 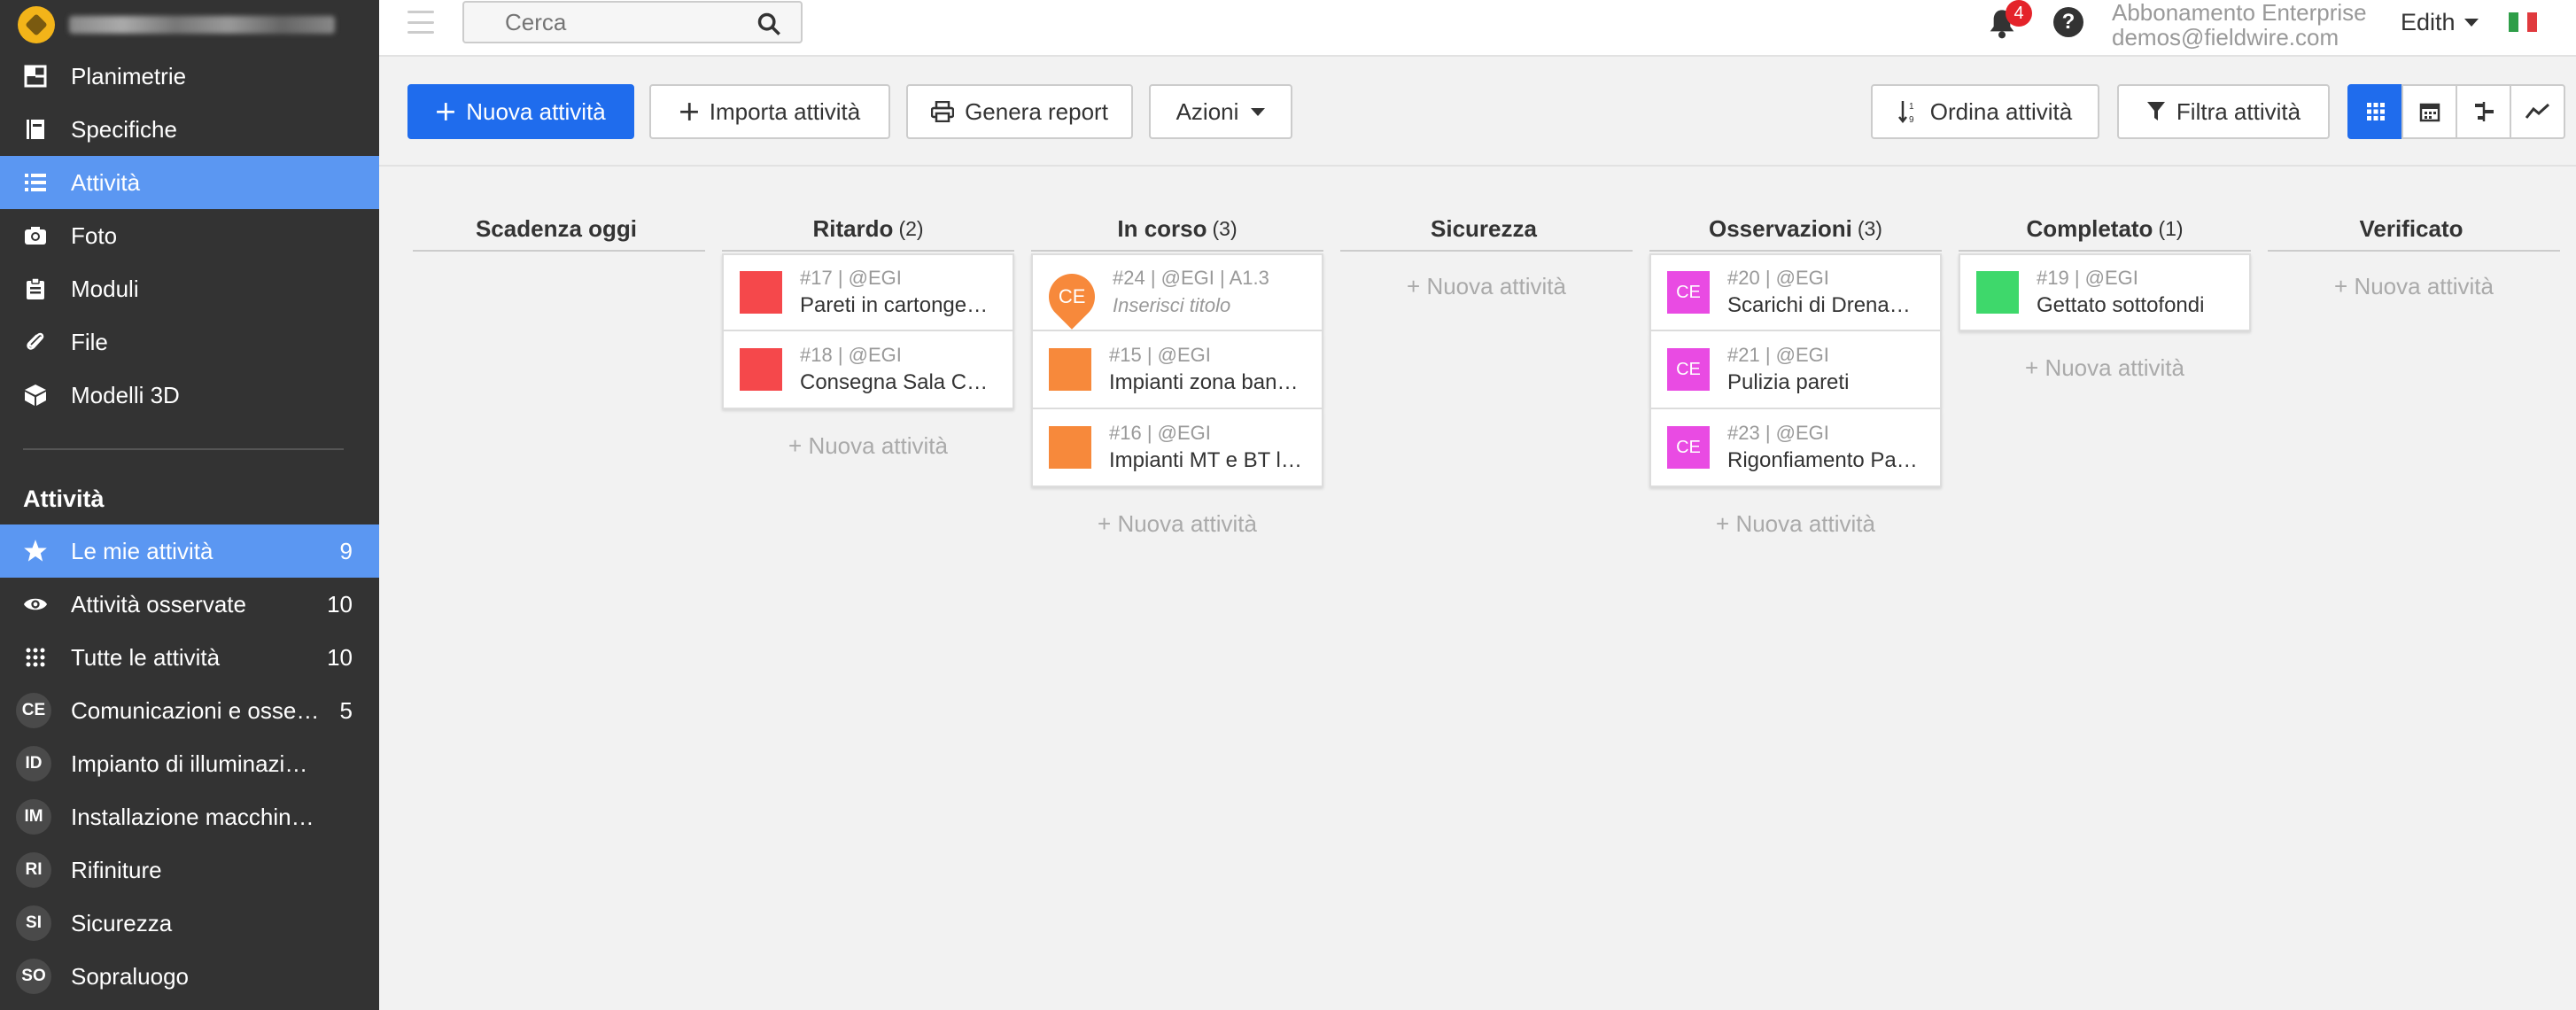 What do you see at coordinates (189, 182) in the screenshot?
I see `sidebar-item-attivit-: Attività` at bounding box center [189, 182].